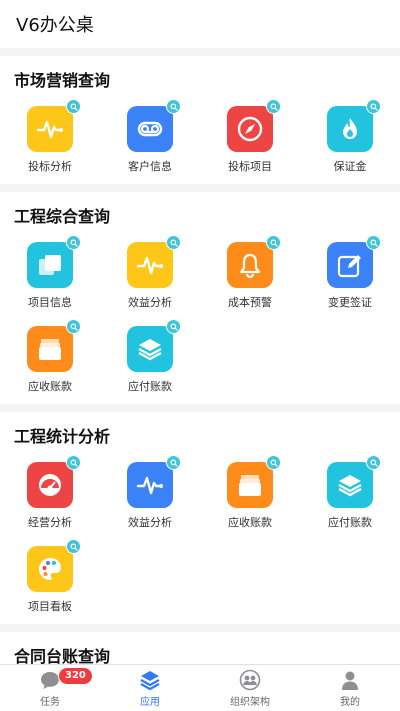  Describe the element at coordinates (350, 680) in the screenshot. I see `user-icon` at that location.